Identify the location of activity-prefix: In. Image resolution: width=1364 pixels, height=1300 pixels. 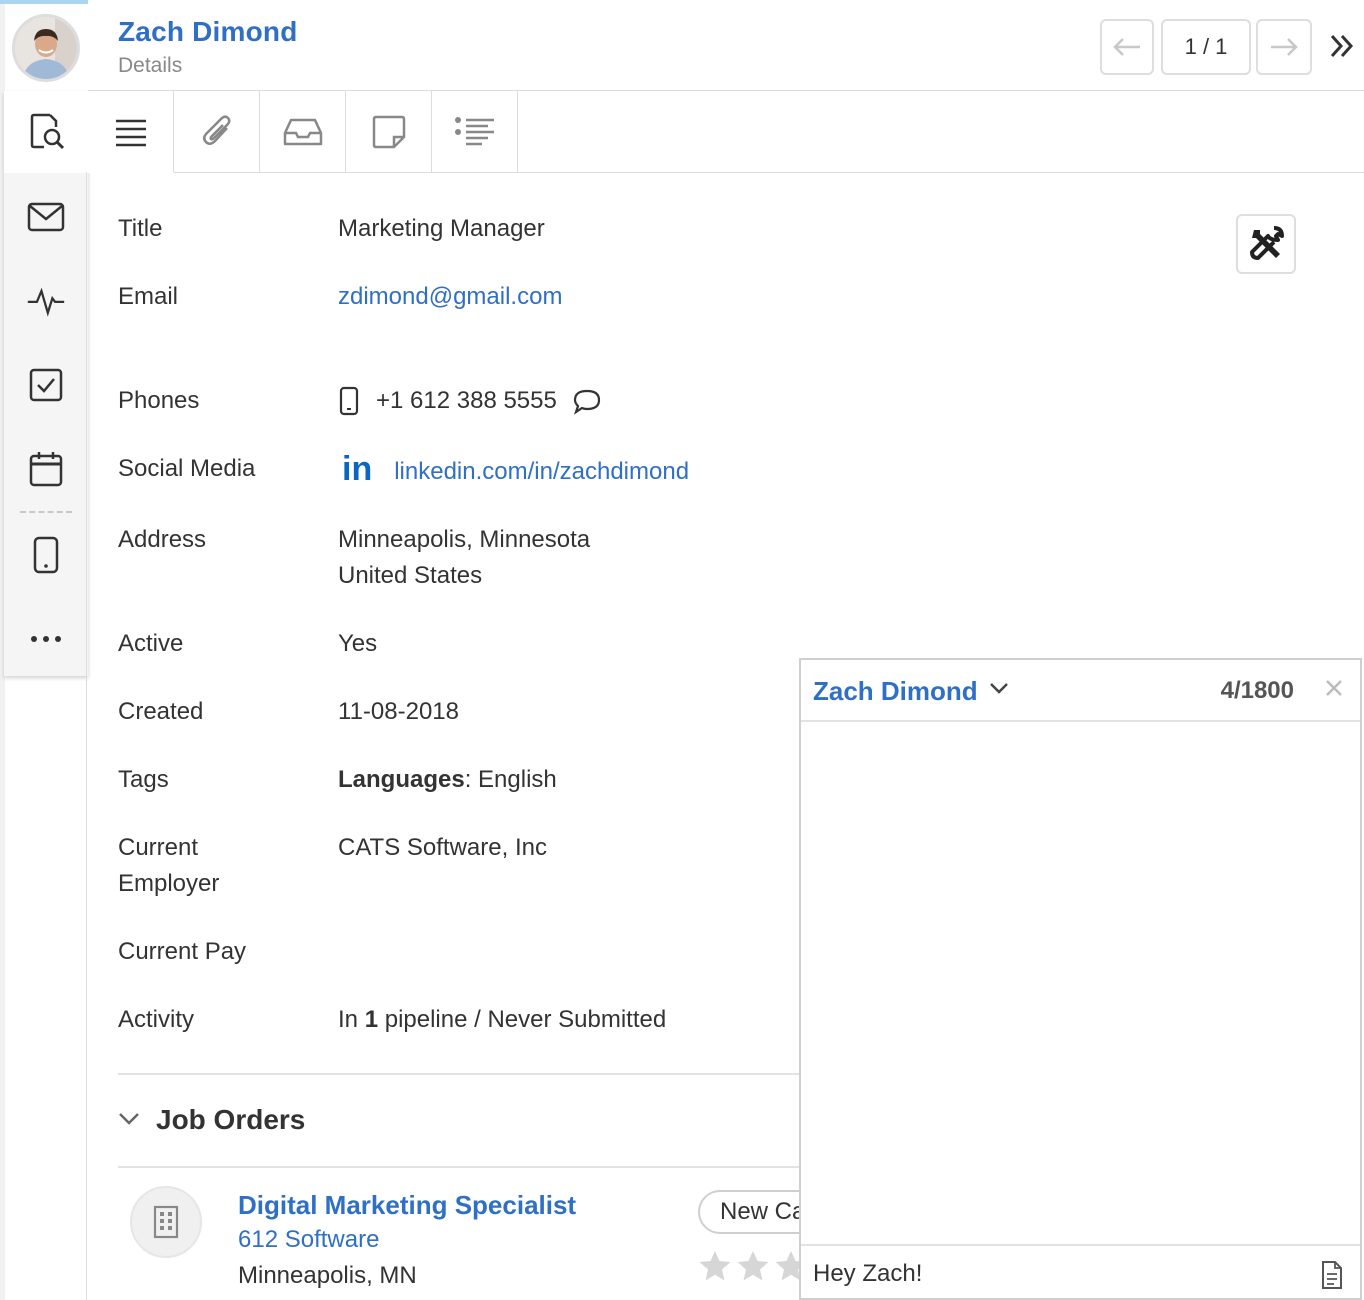
(351, 1019).